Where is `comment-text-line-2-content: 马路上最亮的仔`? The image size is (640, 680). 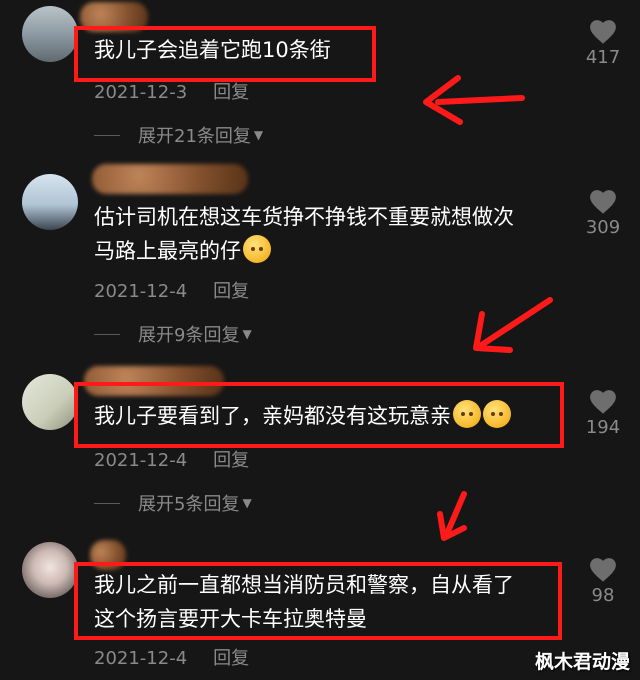 comment-text-line-2-content: 马路上最亮的仔 is located at coordinates (167, 251).